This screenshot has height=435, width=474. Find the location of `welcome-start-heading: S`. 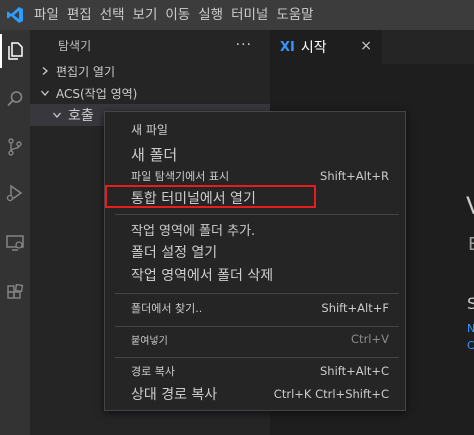

welcome-start-heading: S is located at coordinates (470, 303).